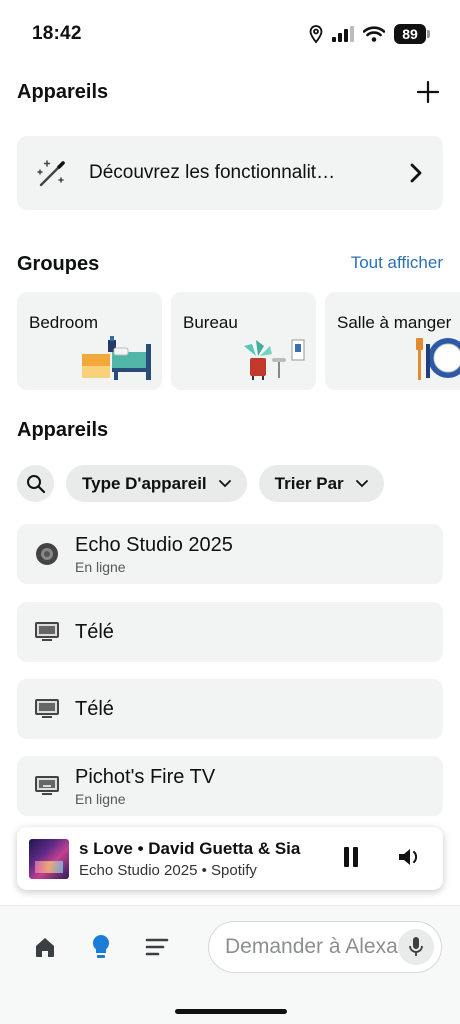 The width and height of the screenshot is (460, 1024). Describe the element at coordinates (231, 1011) in the screenshot. I see `home-indicator` at that location.